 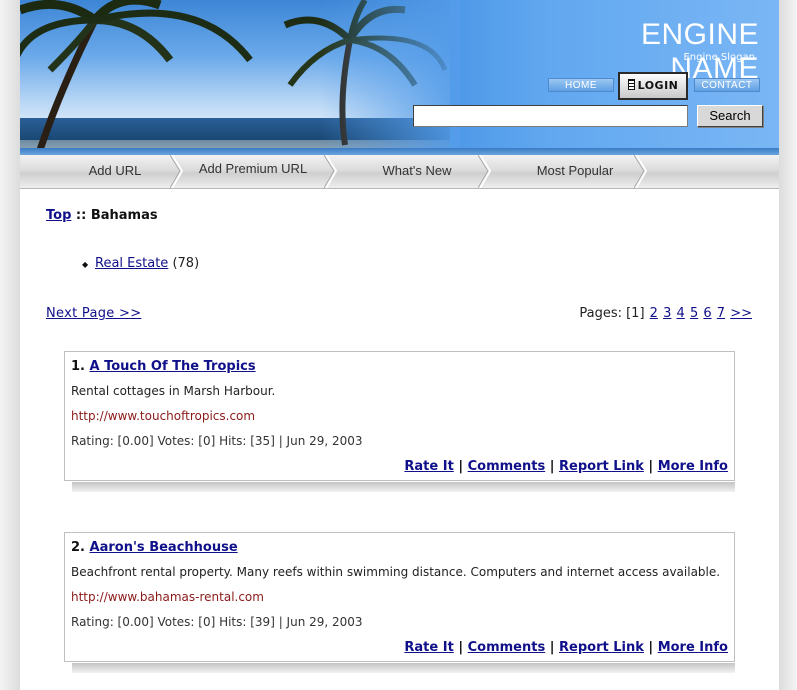 What do you see at coordinates (658, 85) in the screenshot?
I see `login-label: LOGIN` at bounding box center [658, 85].